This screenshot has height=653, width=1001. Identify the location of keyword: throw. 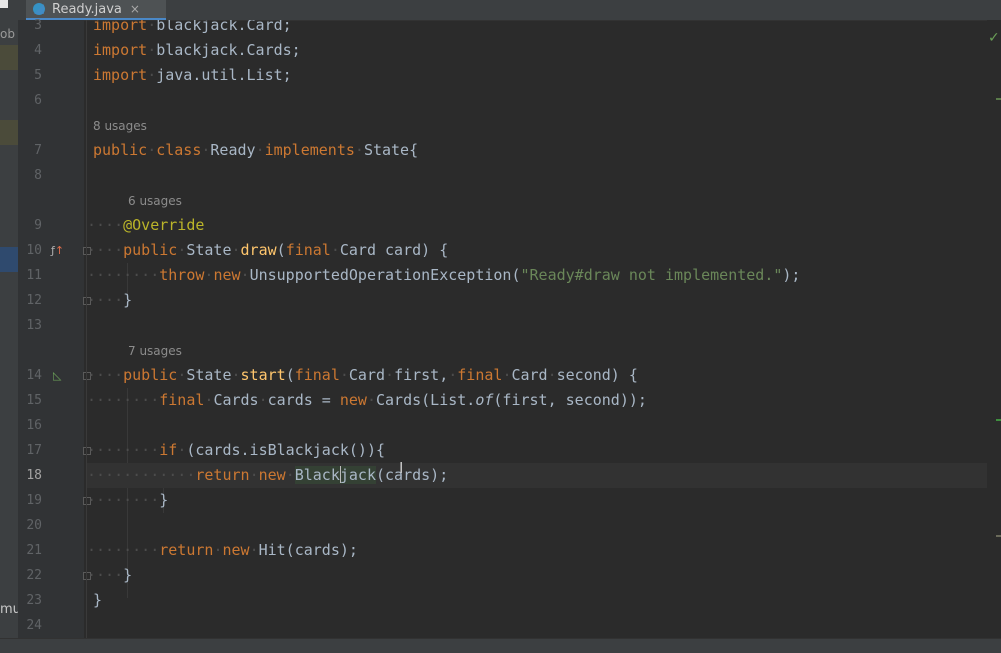
(182, 275).